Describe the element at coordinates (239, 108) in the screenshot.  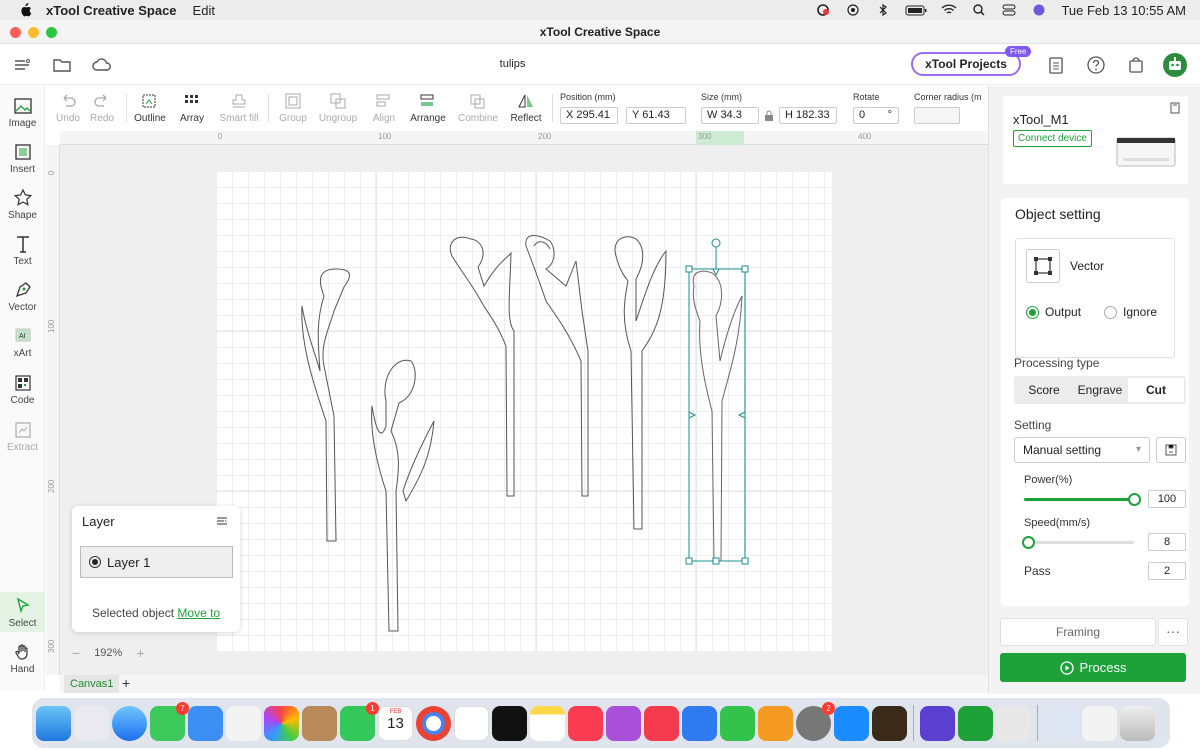
I see `smart-fill-button: Smart fill` at that location.